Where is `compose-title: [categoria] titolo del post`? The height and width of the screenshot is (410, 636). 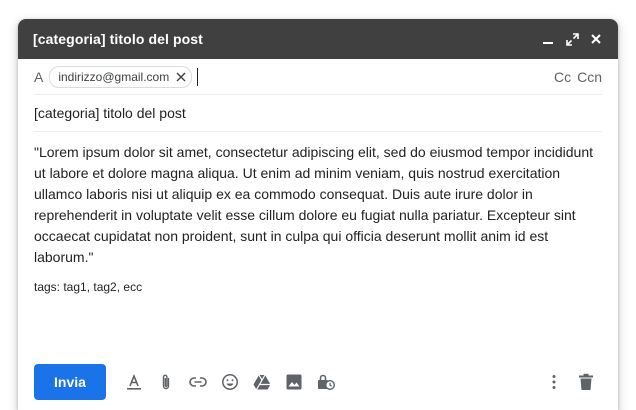 compose-title: [categoria] titolo del post is located at coordinates (118, 39).